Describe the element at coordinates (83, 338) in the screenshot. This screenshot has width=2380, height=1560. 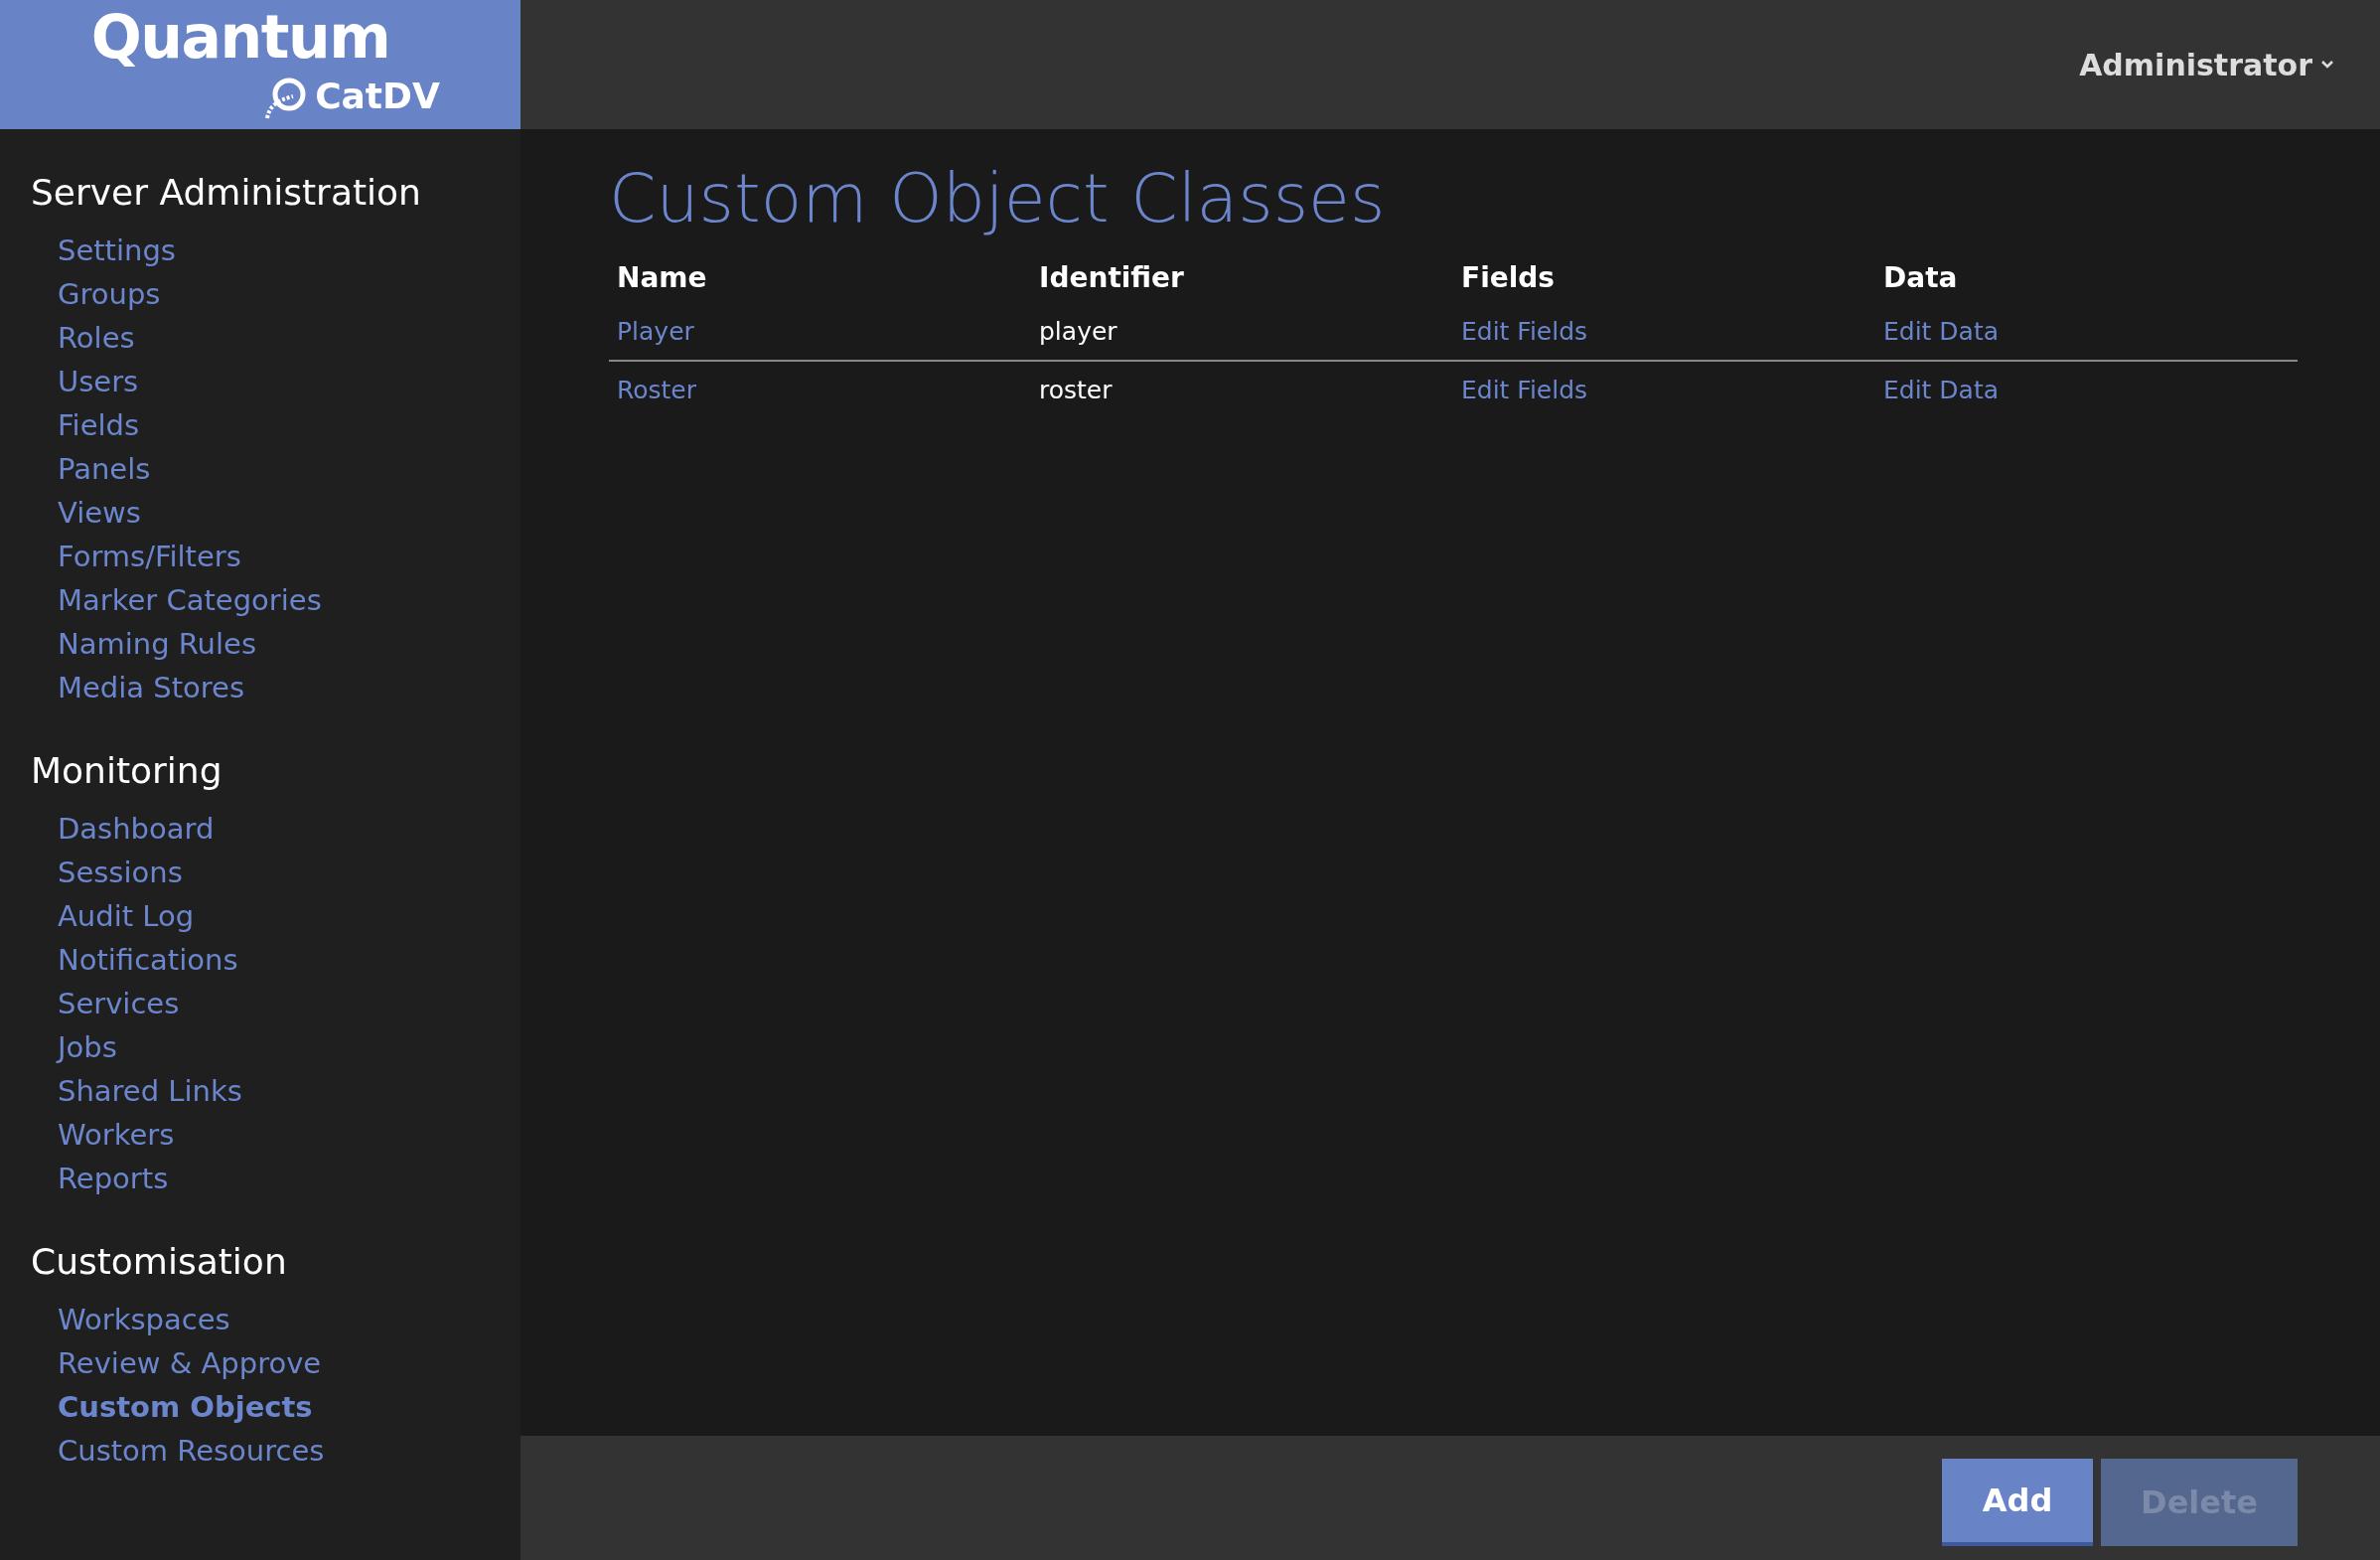
I see `sidebar-link: Roles` at that location.